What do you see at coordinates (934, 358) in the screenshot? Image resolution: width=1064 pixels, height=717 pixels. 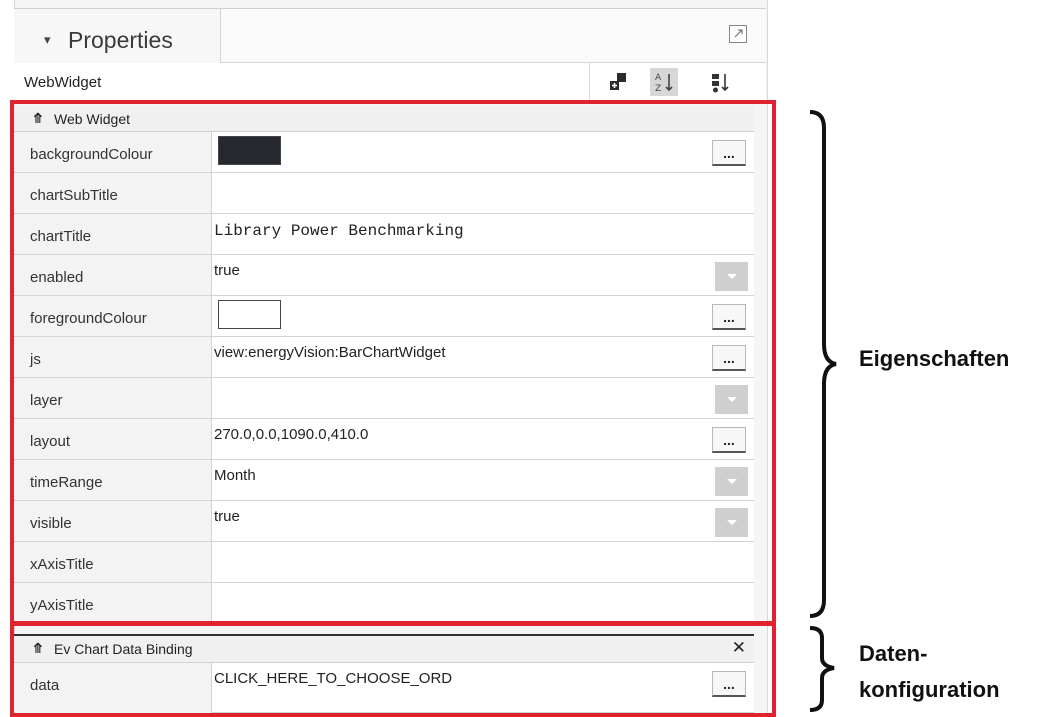 I see `annotation-eigenschaften: Eigenschaften` at bounding box center [934, 358].